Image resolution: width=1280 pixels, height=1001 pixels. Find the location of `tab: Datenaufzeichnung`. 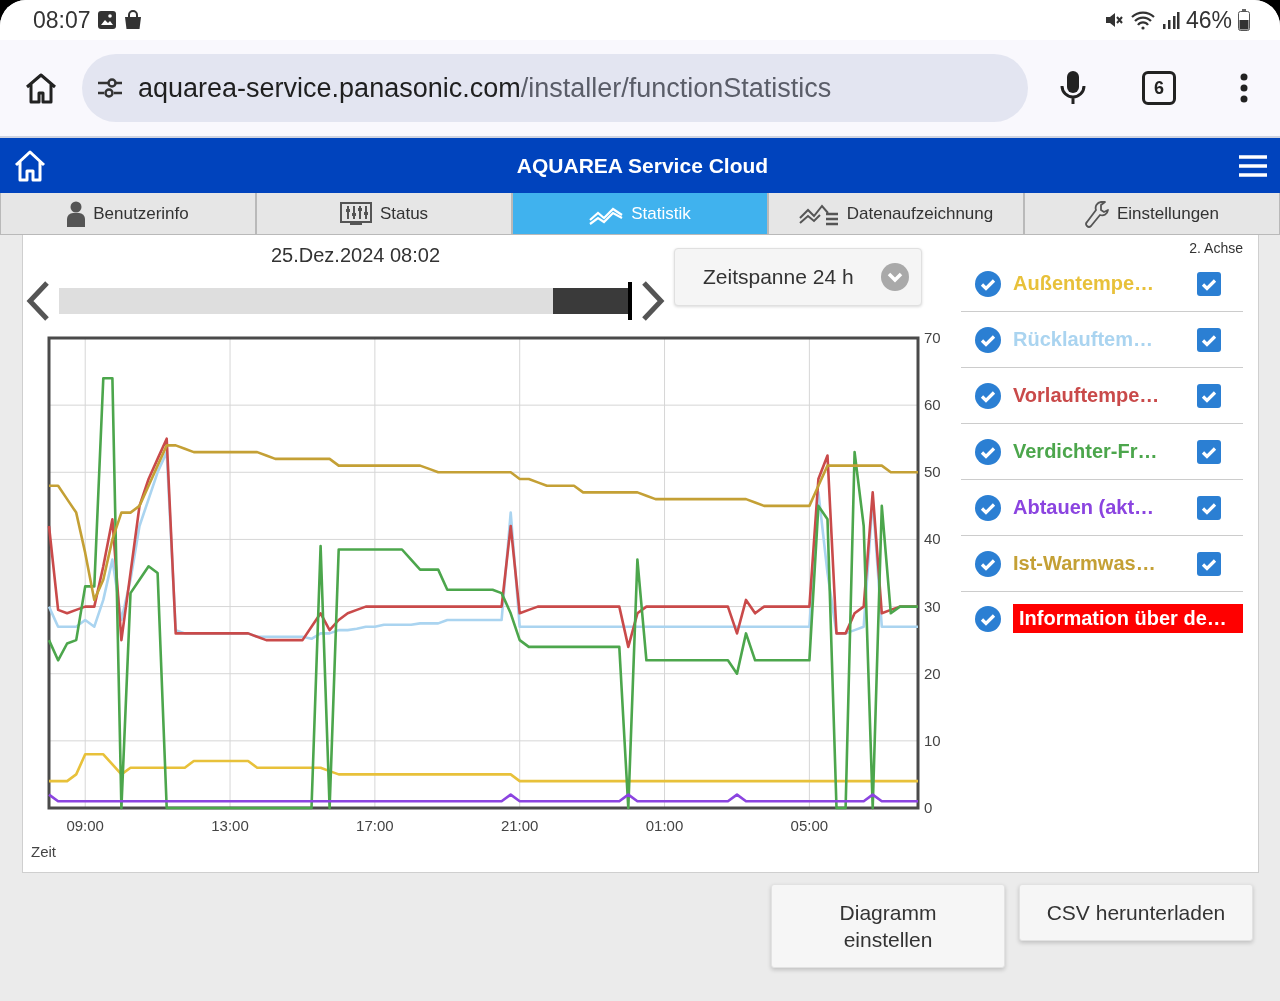

tab: Datenaufzeichnung is located at coordinates (896, 214).